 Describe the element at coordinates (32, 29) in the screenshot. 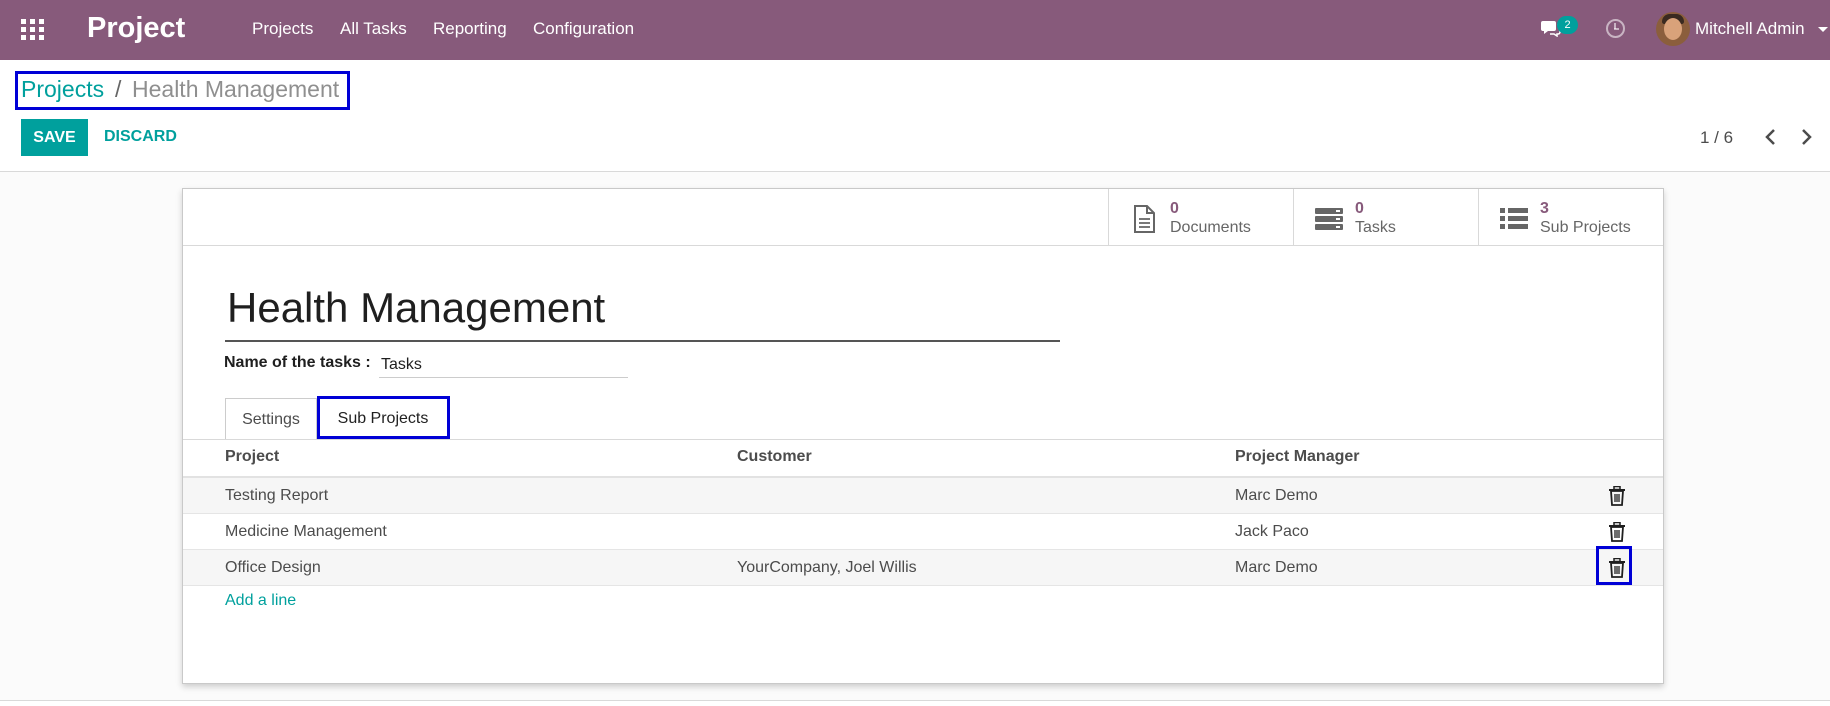

I see `apps-menu-icon` at that location.